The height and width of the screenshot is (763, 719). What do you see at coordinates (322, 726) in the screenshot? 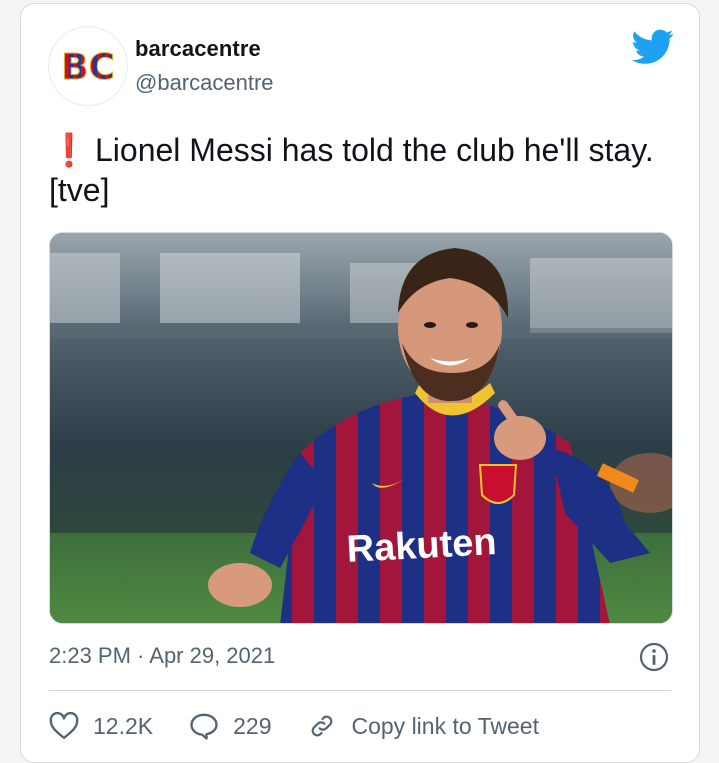
I see `link-icon` at bounding box center [322, 726].